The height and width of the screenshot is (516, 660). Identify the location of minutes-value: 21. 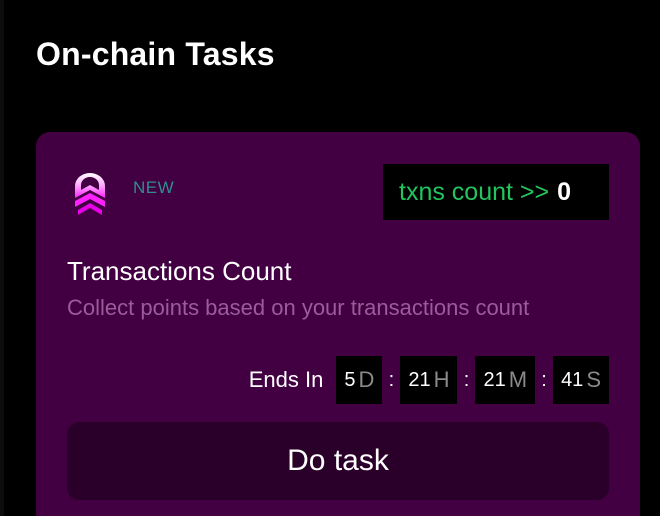
(494, 379).